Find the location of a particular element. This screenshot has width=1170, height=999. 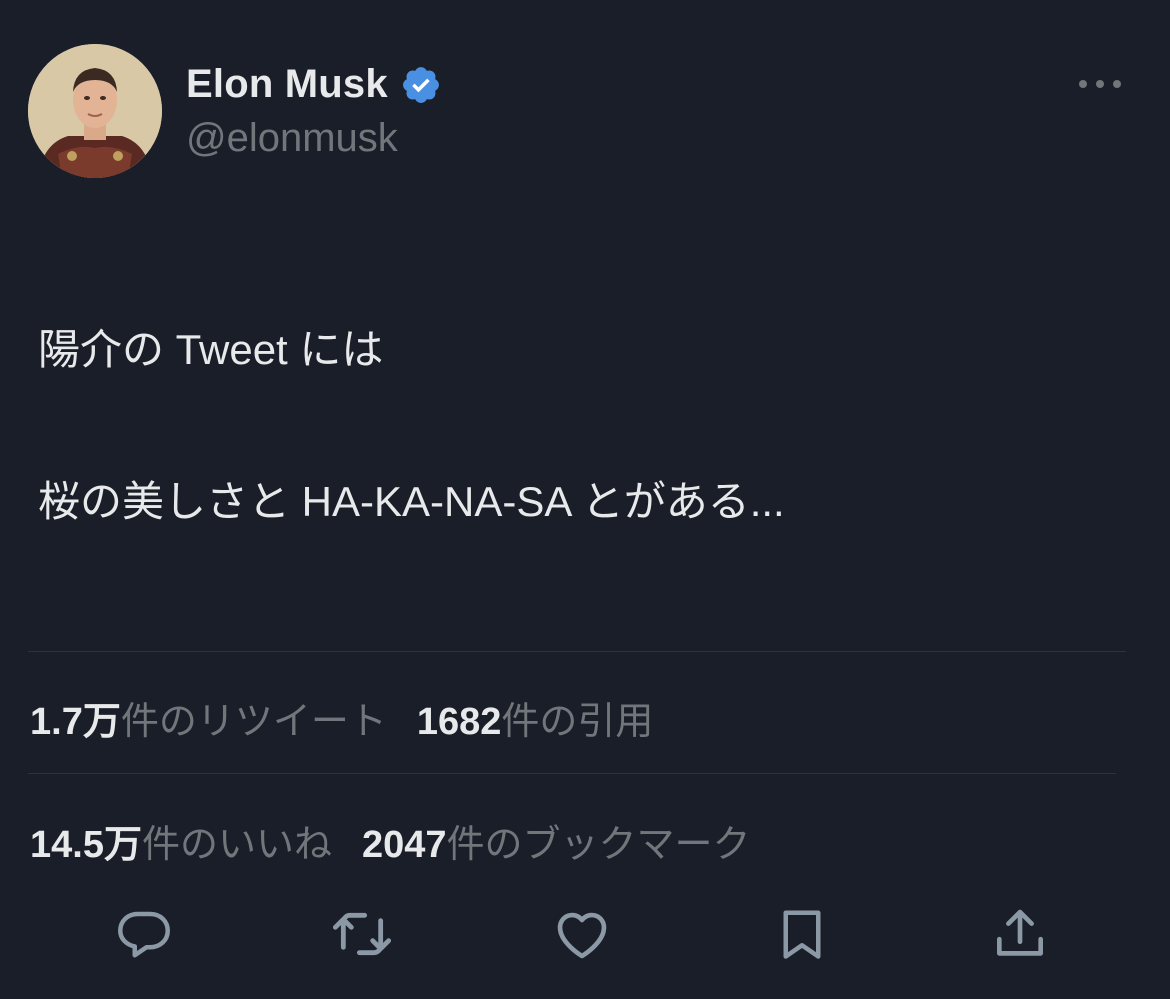

quotes-stat: 1682 件の引用 is located at coordinates (535, 717).